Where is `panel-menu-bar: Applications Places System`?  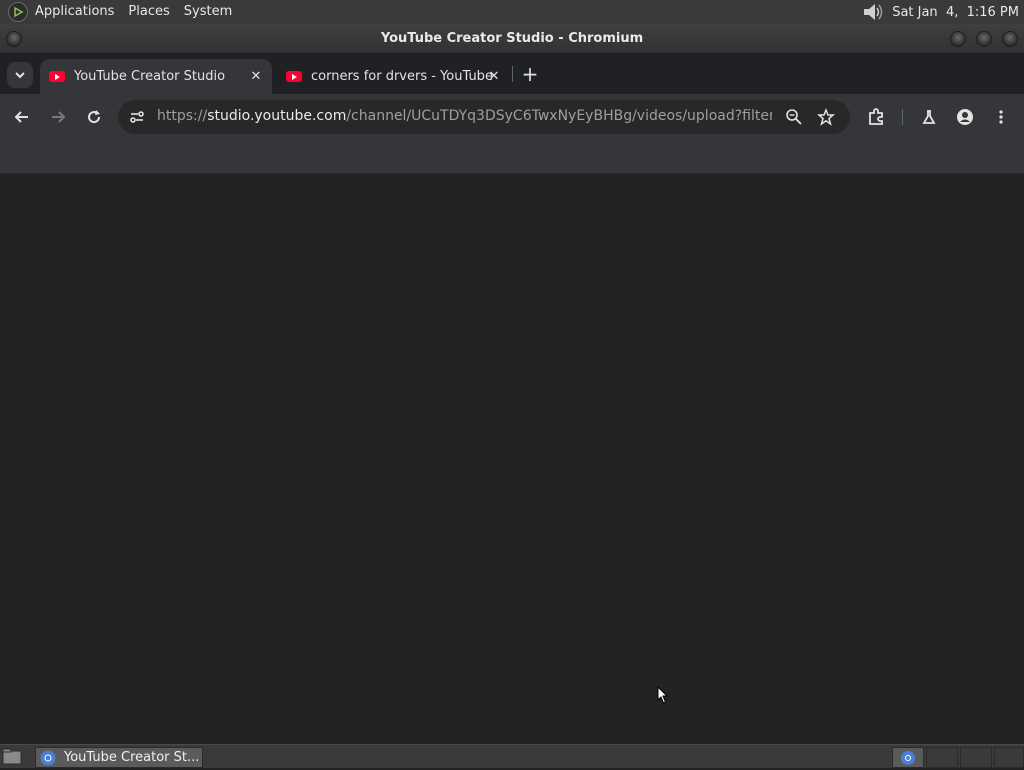
panel-menu-bar: Applications Places System is located at coordinates (119, 12).